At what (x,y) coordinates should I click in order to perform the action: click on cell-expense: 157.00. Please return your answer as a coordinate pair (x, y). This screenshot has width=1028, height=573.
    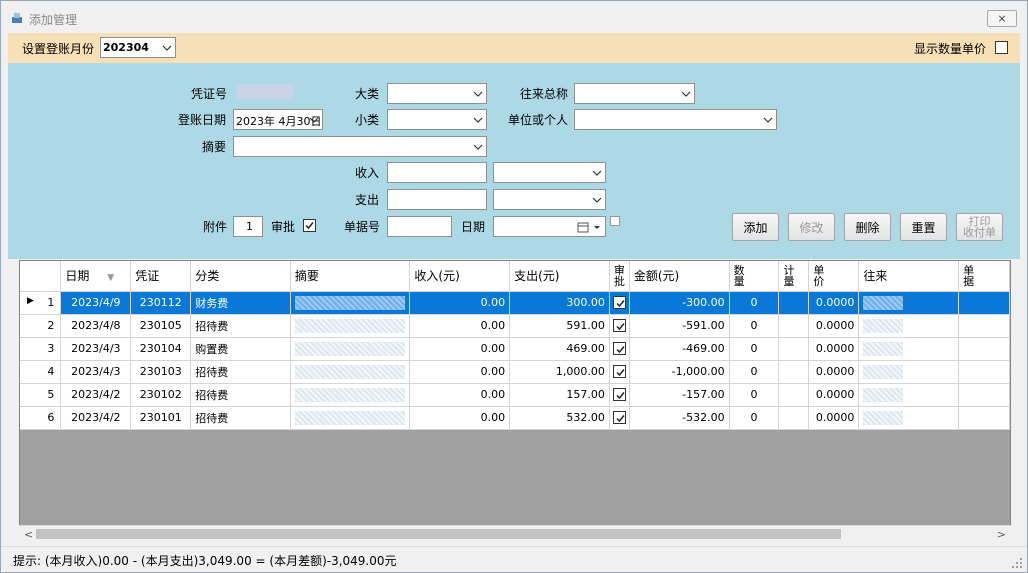
    Looking at the image, I should click on (559, 395).